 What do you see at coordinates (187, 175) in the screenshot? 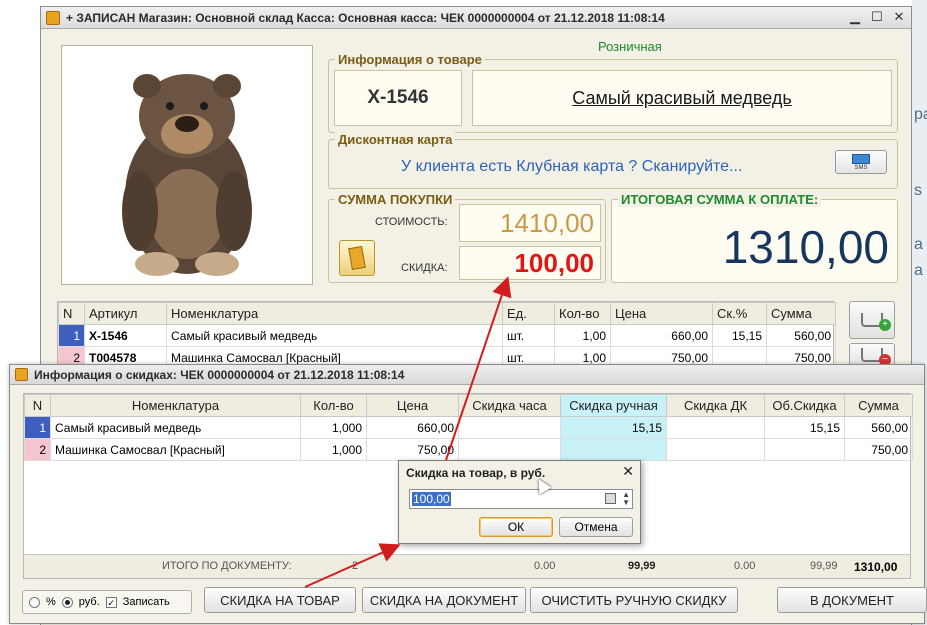
I see `bear-image` at bounding box center [187, 175].